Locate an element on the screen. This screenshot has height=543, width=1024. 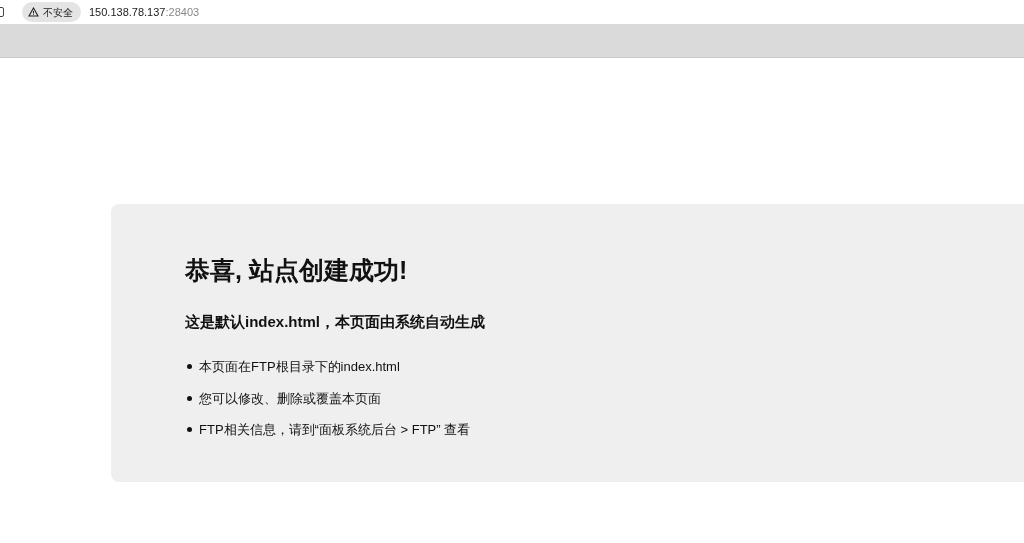
url-text: 150.138.78.137:28403 is located at coordinates (144, 12).